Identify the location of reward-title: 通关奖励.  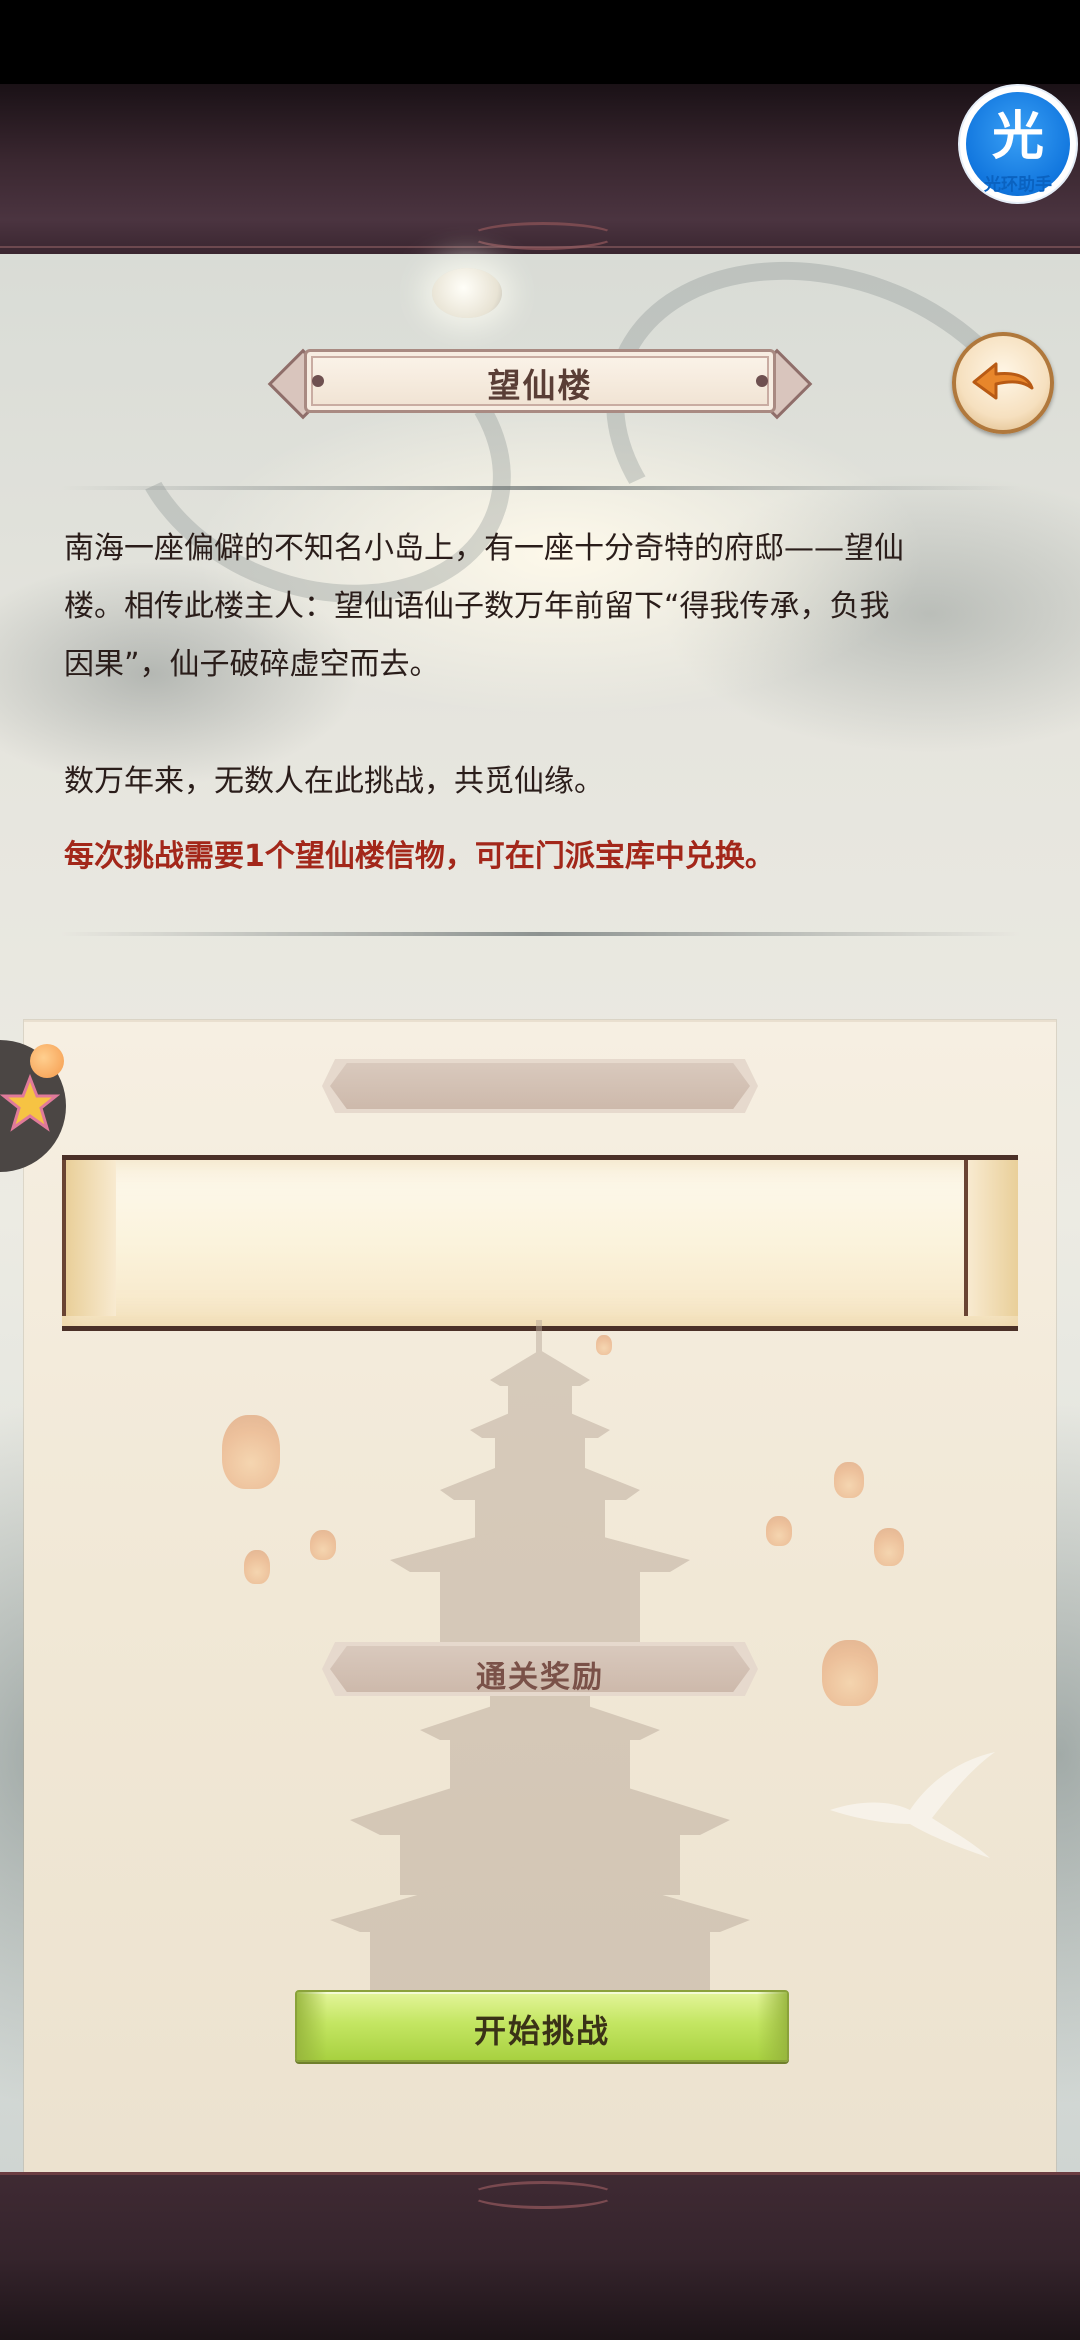
(540, 1677).